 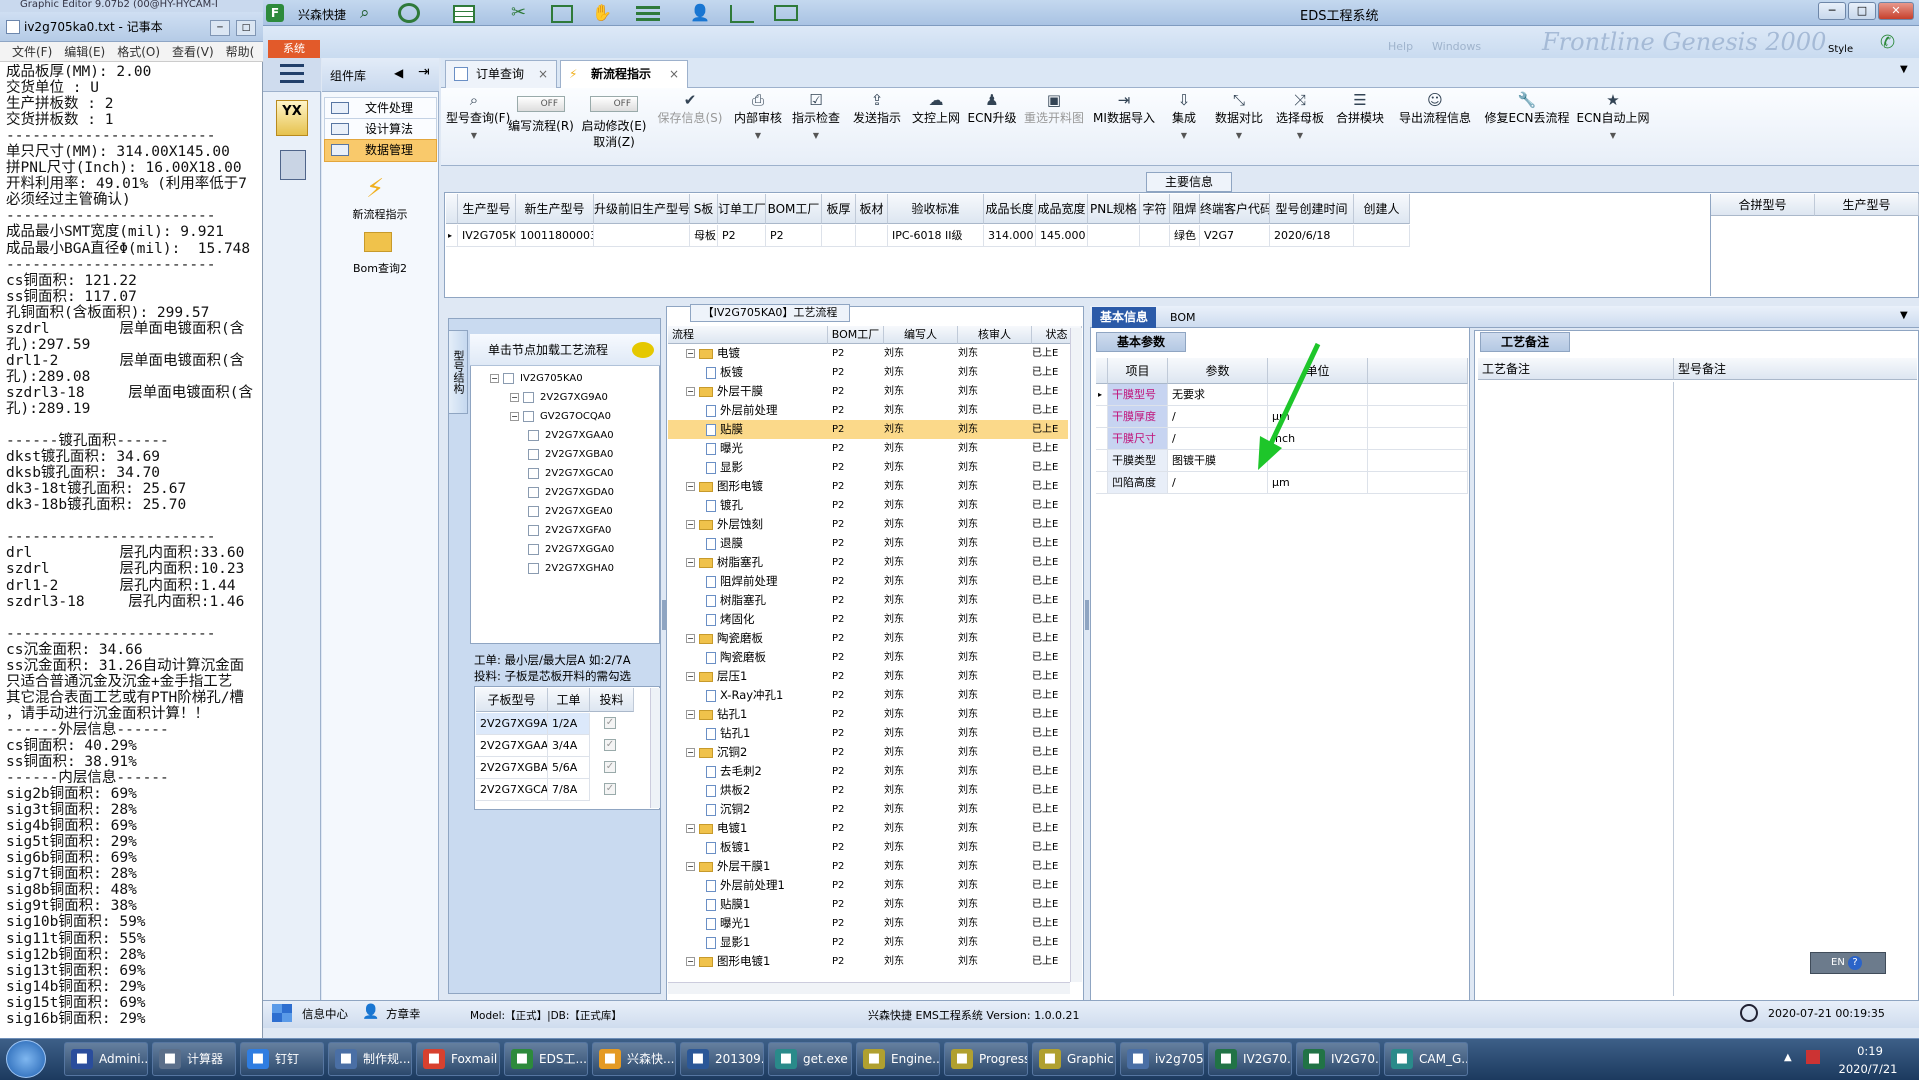 I want to click on notepad-menu-item: 文件(F), so click(x=32, y=52).